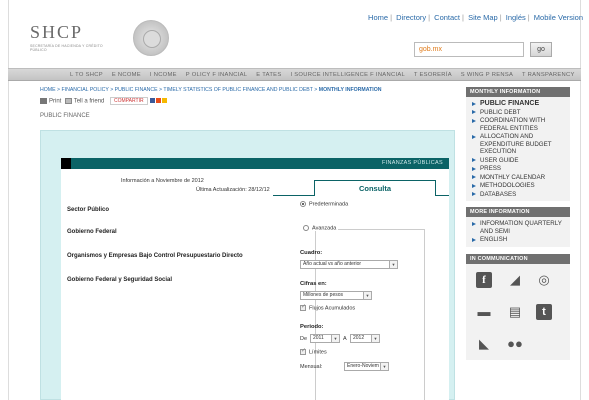 The height and width of the screenshot is (400, 589). What do you see at coordinates (66, 163) in the screenshot?
I see `panel-header-block` at bounding box center [66, 163].